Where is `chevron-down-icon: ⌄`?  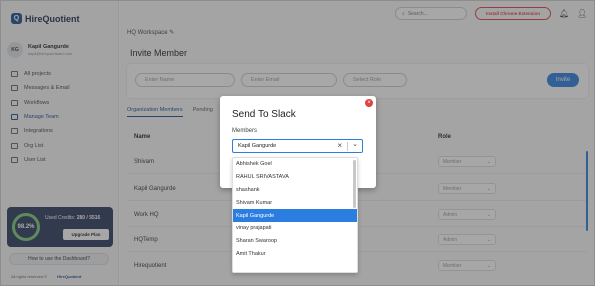
chevron-down-icon: ⌄ is located at coordinates (355, 144).